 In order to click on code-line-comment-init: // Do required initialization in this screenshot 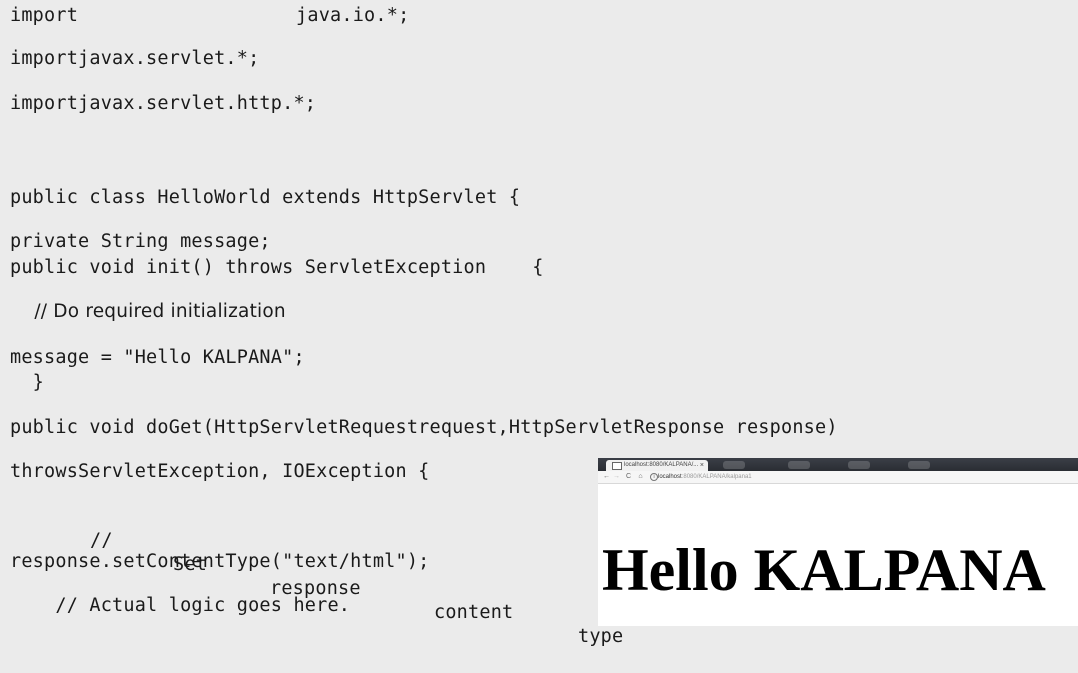, I will do `click(148, 311)`.